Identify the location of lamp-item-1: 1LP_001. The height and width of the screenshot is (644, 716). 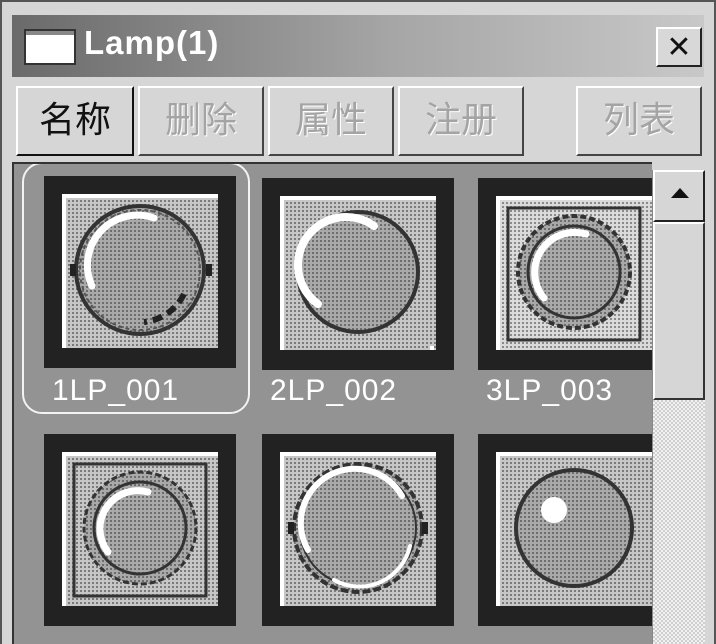
(137, 289).